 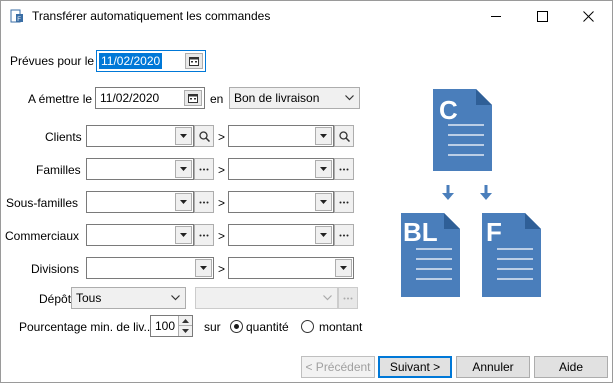 What do you see at coordinates (266, 298) in the screenshot?
I see `depots-second-select` at bounding box center [266, 298].